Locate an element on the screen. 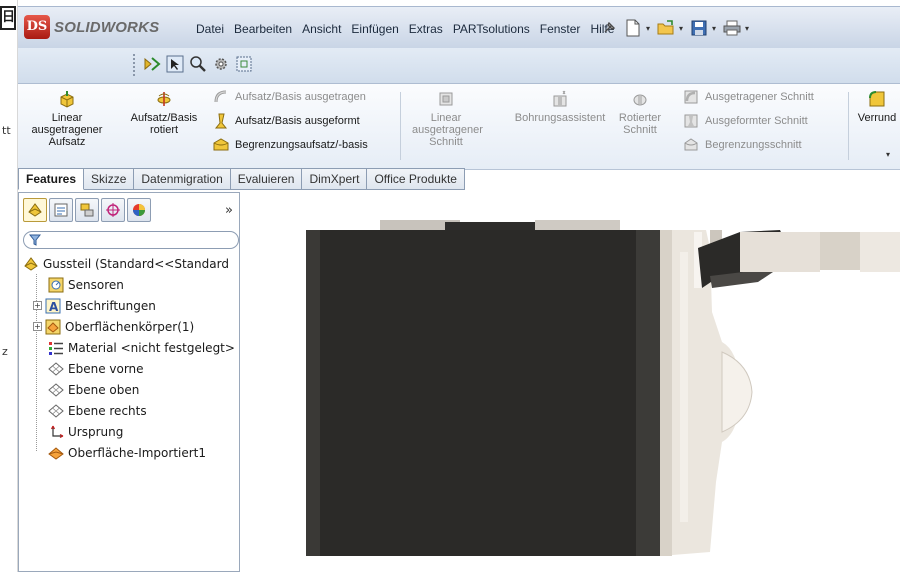 This screenshot has height=572, width=900. boundary-boss-button: Begrenzungsaufsatz/-basis is located at coordinates (290, 145).